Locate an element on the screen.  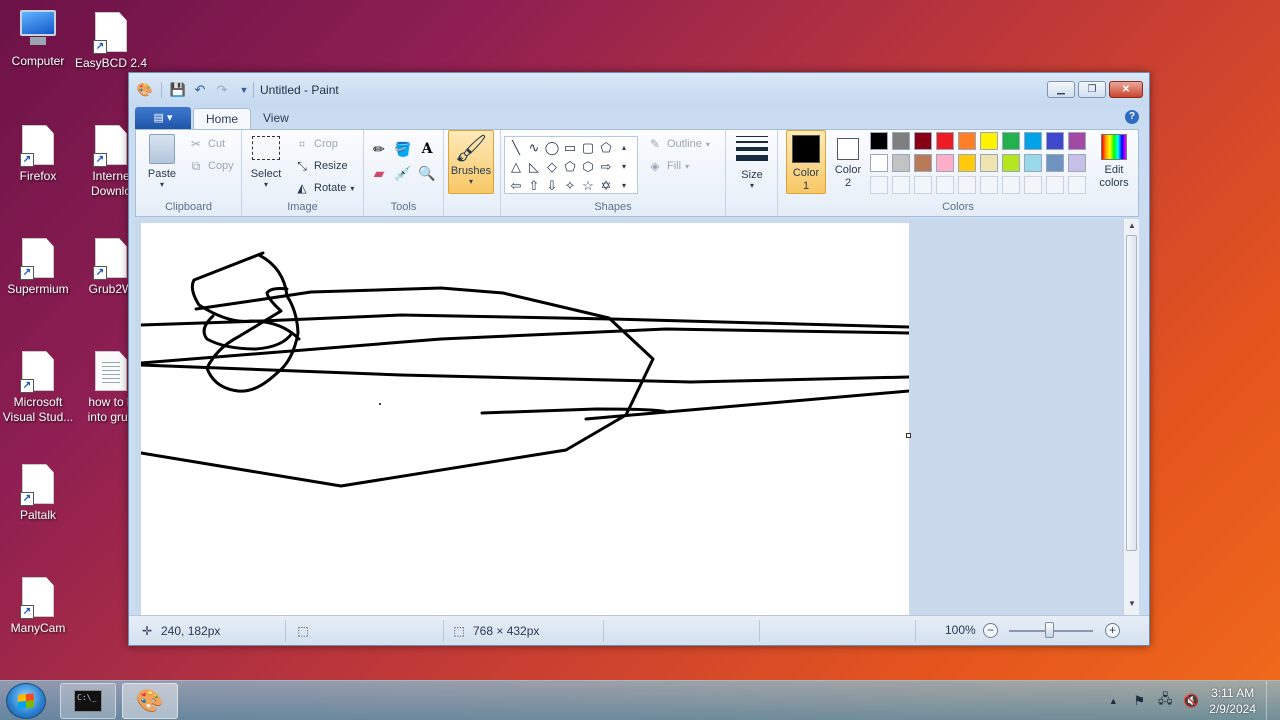
system-tray: ▲ ⚑ 🖧 🔇 3:11 AM 2/9/2024 is located at coordinates (1180, 701).